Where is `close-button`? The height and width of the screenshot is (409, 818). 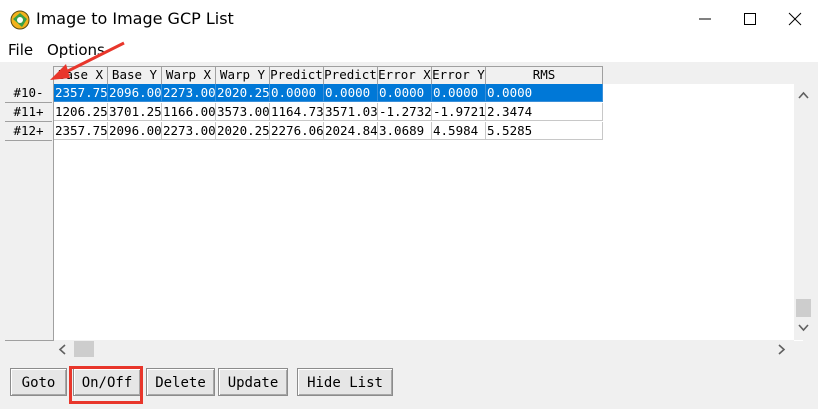 close-button is located at coordinates (794, 19).